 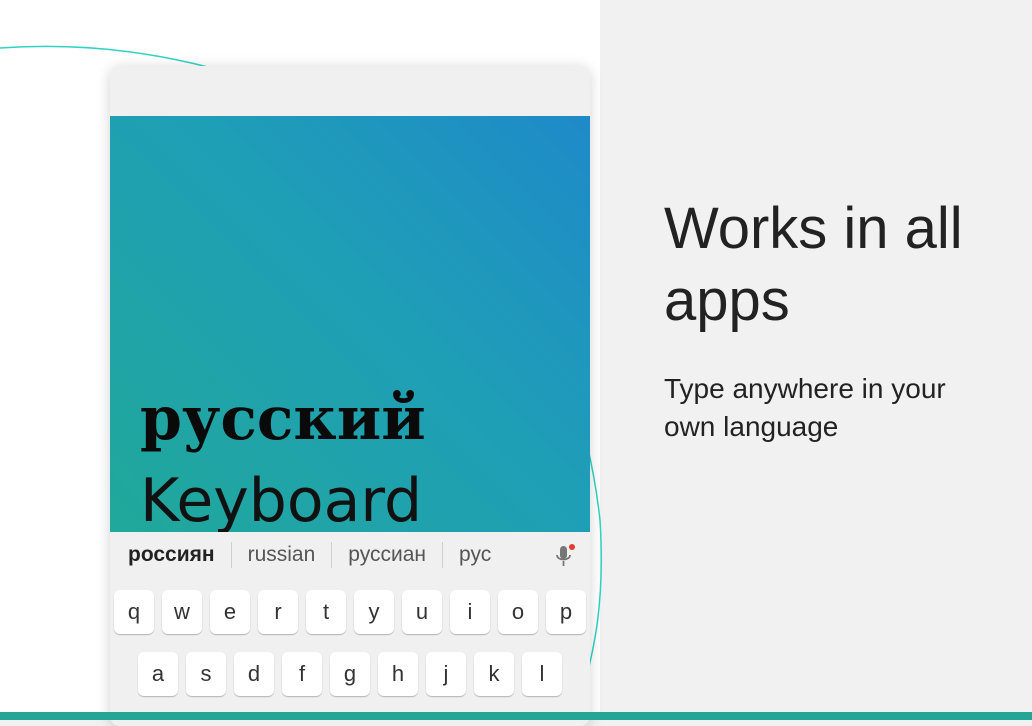 I want to click on key-y: y, so click(x=374, y=612).